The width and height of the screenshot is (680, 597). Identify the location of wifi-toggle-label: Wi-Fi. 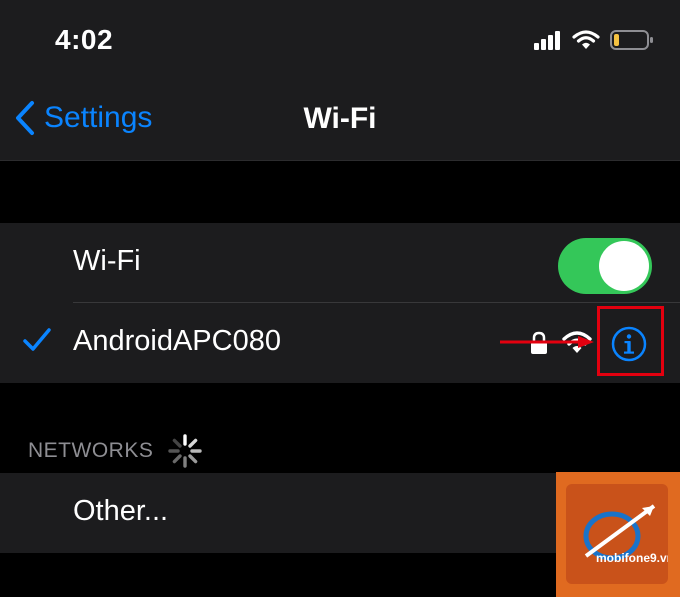
(107, 261).